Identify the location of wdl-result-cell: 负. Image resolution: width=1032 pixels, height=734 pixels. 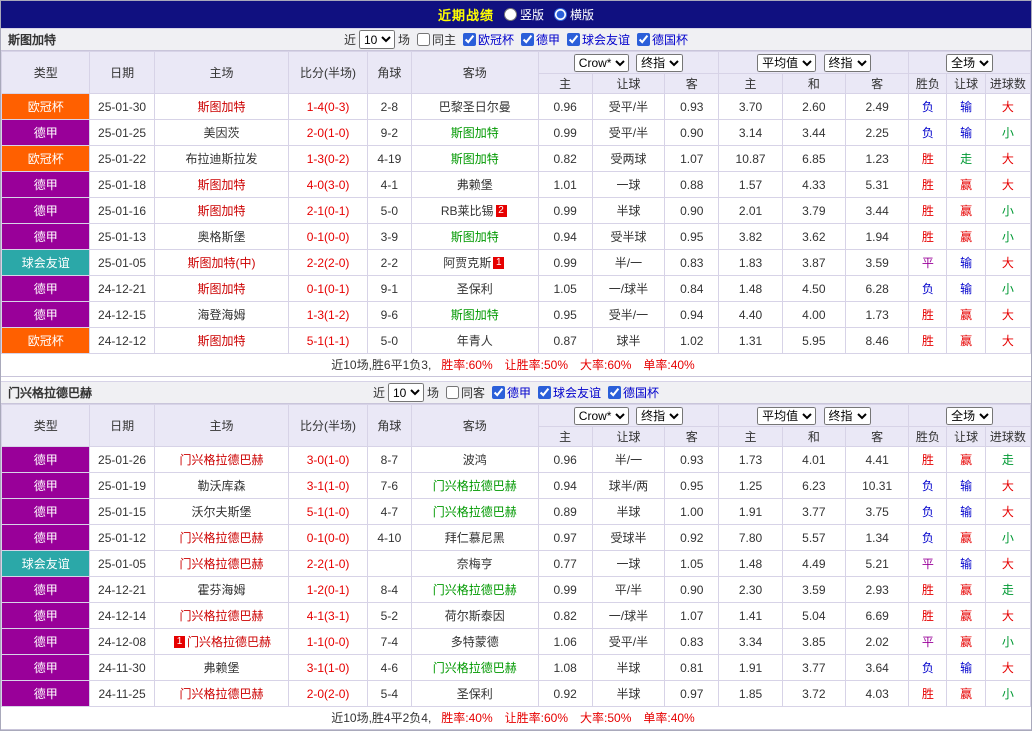
(928, 537).